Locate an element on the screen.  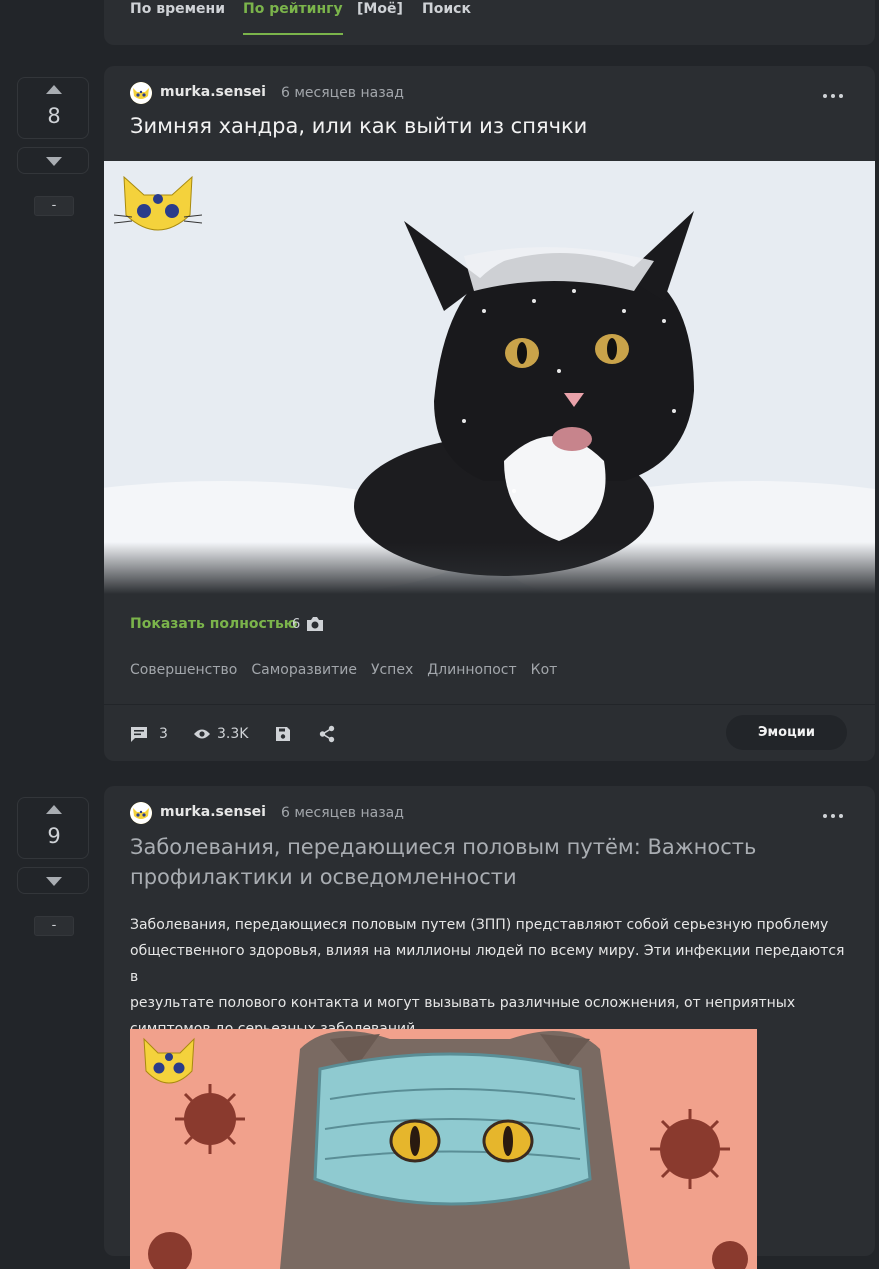
save-icon is located at coordinates (283, 734).